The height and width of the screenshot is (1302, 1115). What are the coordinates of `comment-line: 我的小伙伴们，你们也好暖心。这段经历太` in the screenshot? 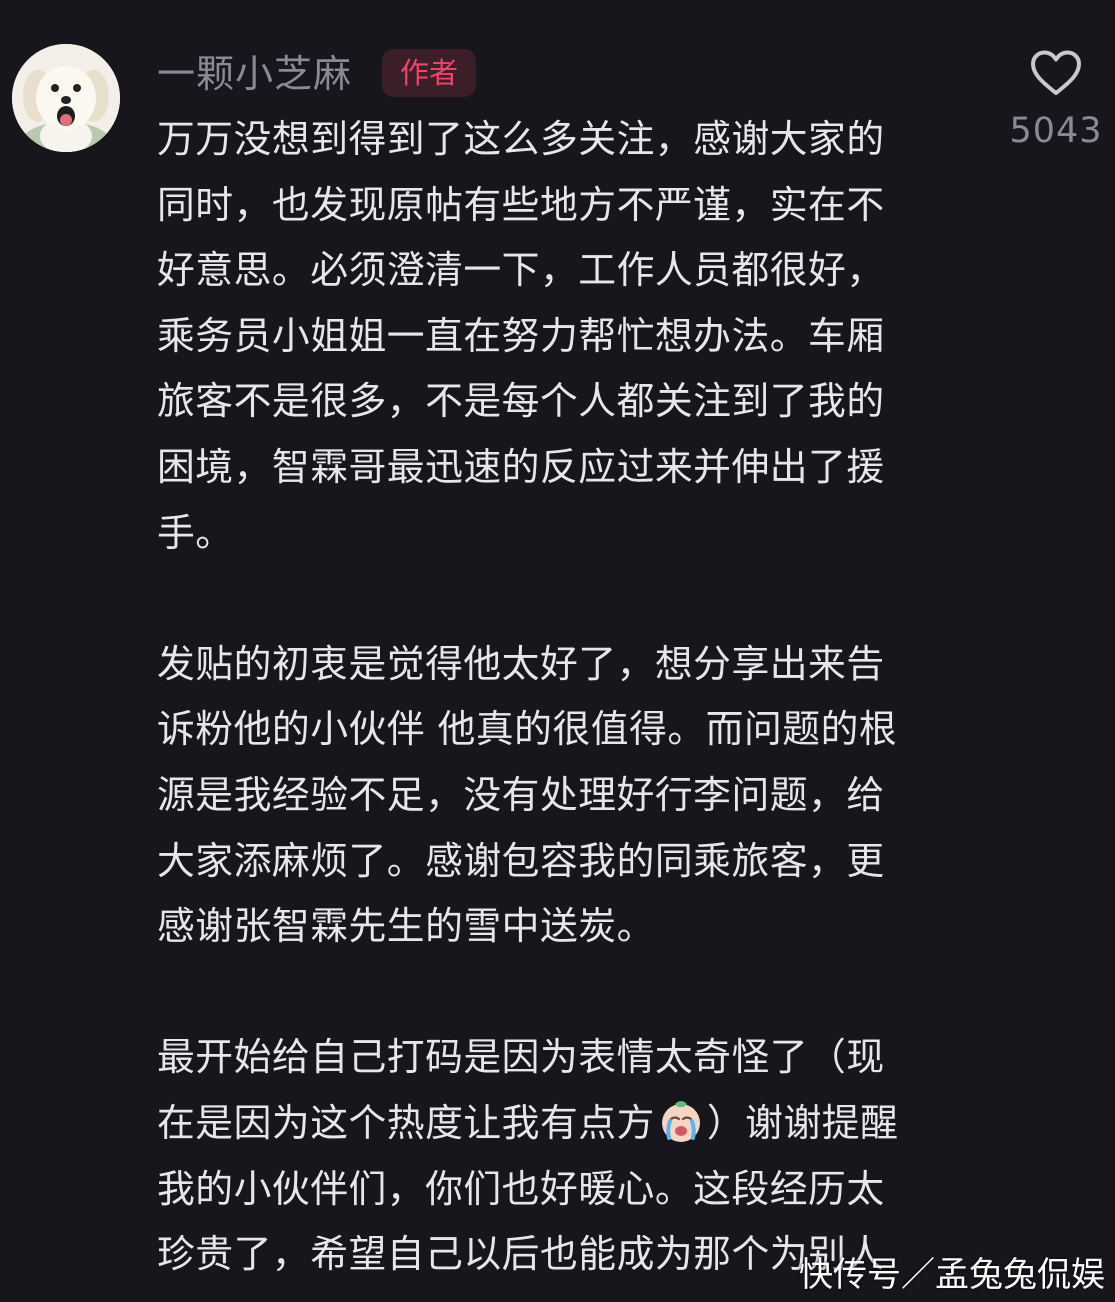 It's located at (521, 1188).